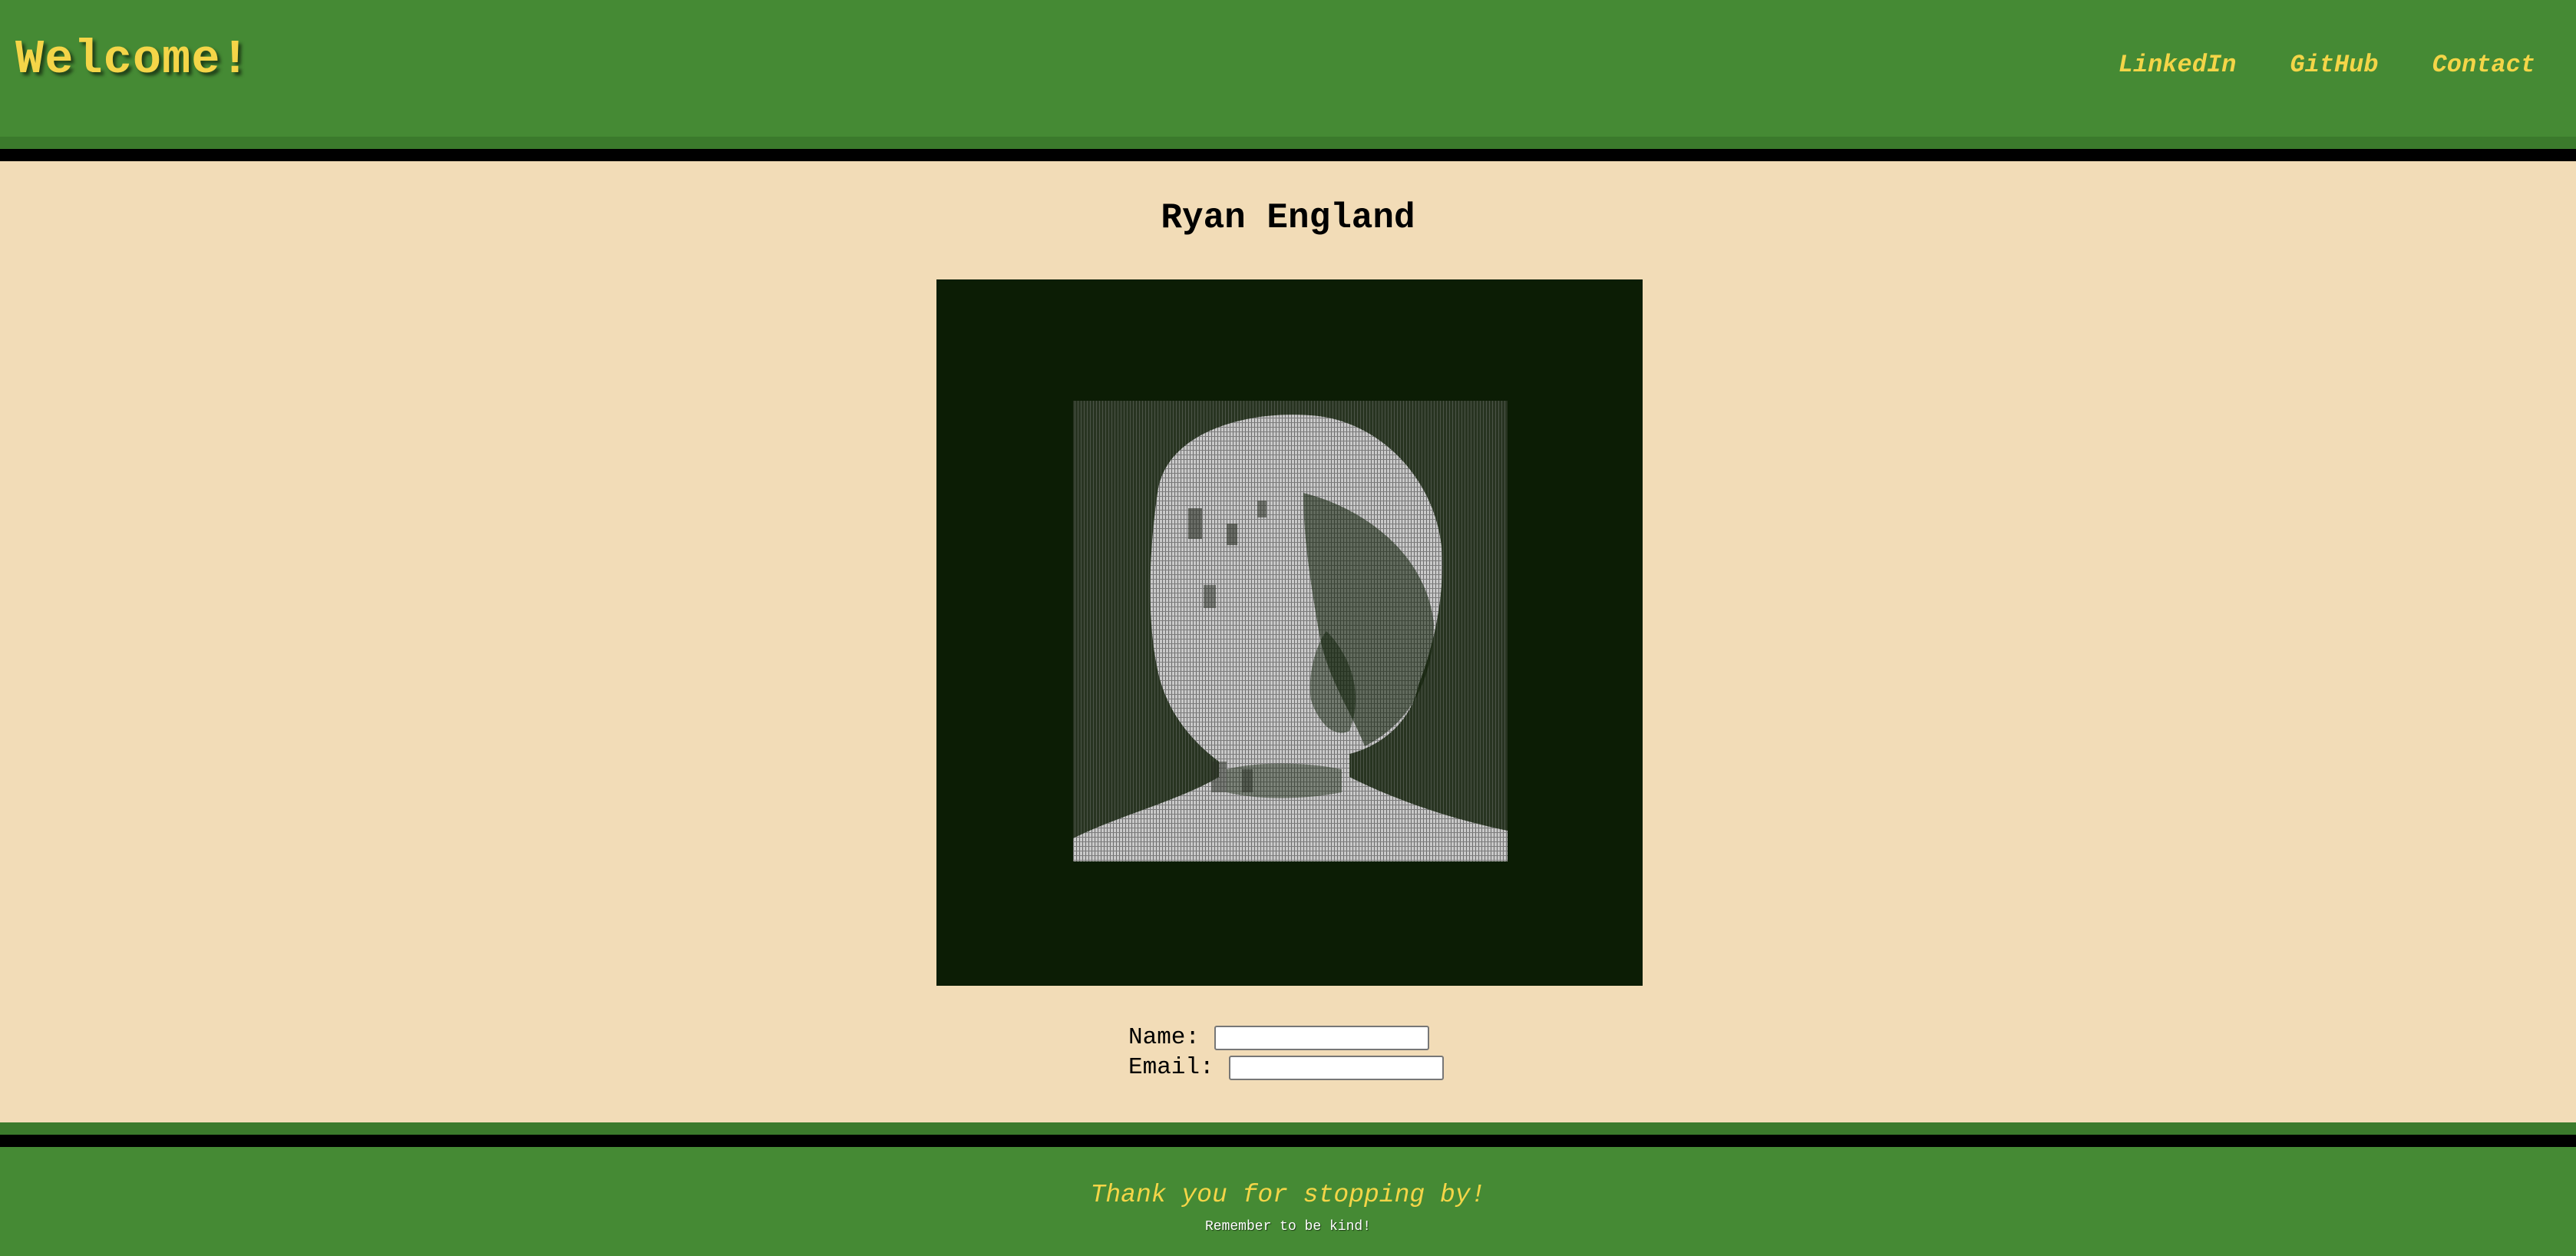 This screenshot has height=1256, width=2576. I want to click on name-field, so click(1322, 1037).